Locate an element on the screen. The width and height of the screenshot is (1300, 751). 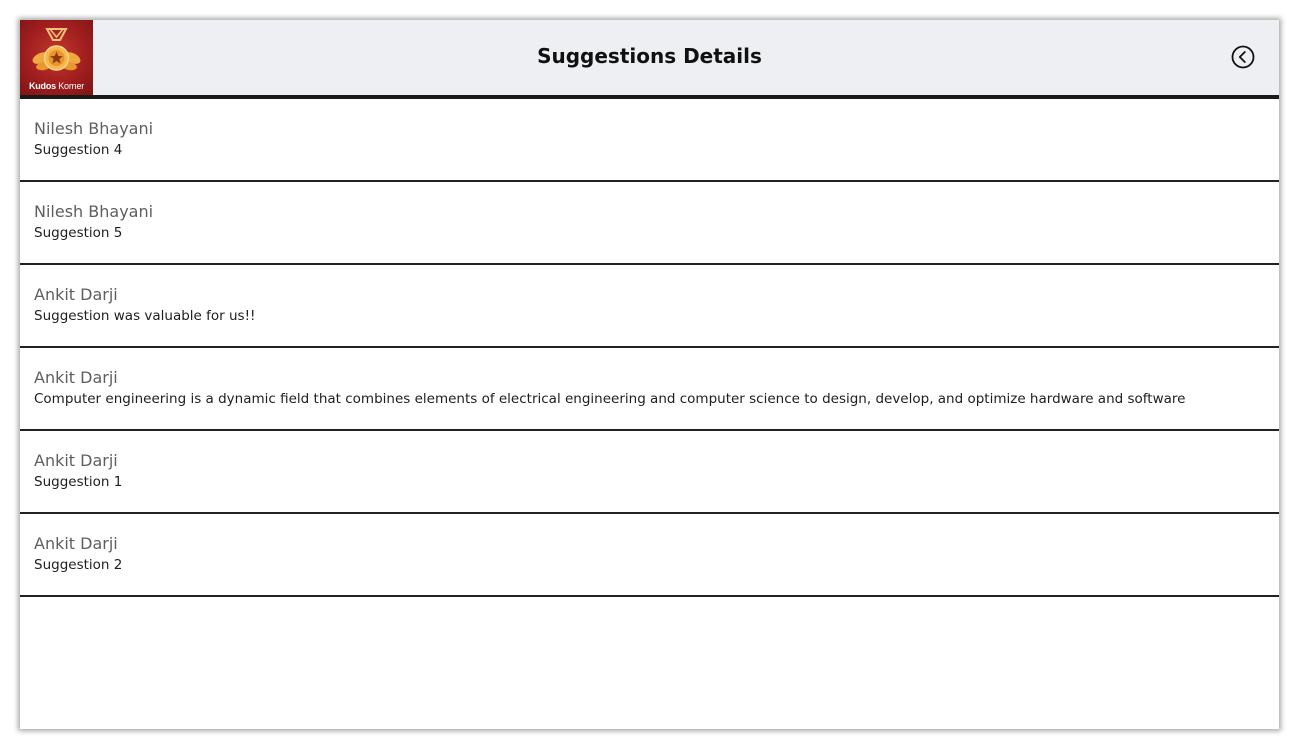
header-bar: Kudos Korner Suggestions Details is located at coordinates (649, 59).